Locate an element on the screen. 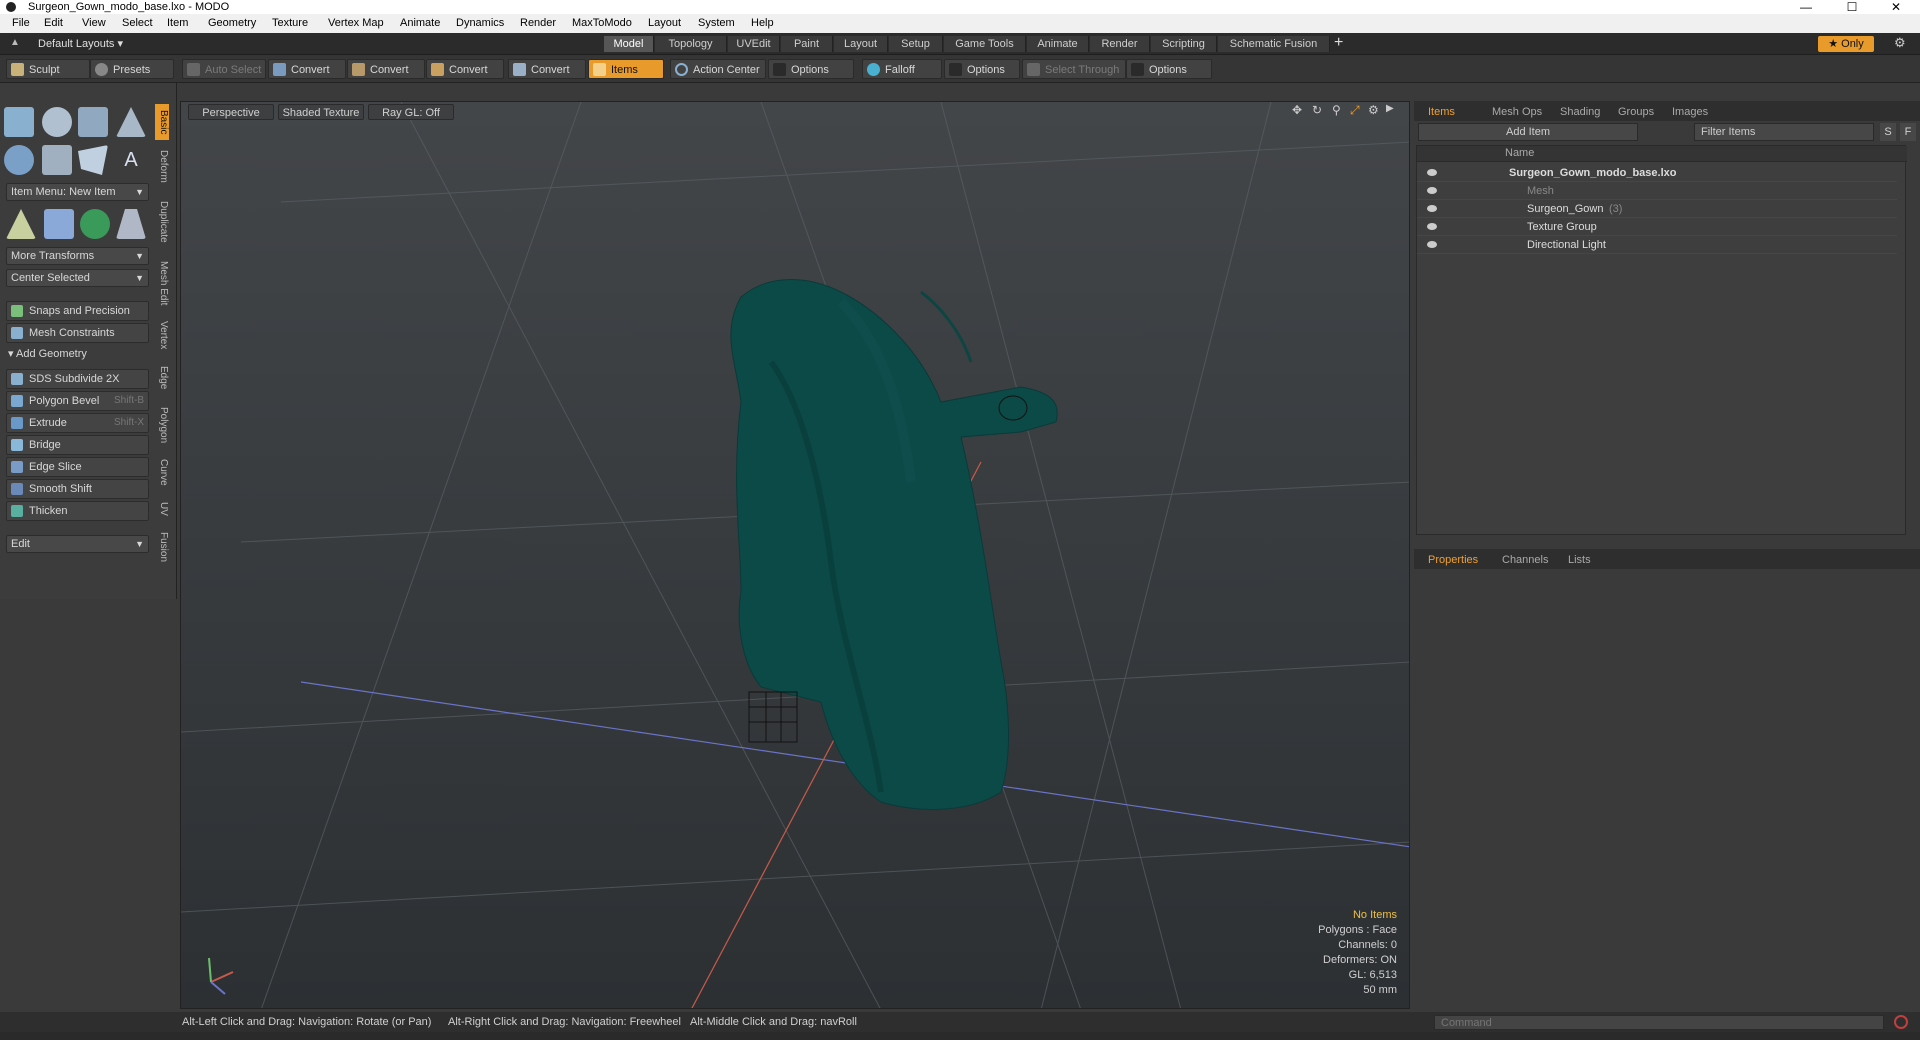  more-transforms-dropdown: More Transforms ▼ is located at coordinates (77, 256).